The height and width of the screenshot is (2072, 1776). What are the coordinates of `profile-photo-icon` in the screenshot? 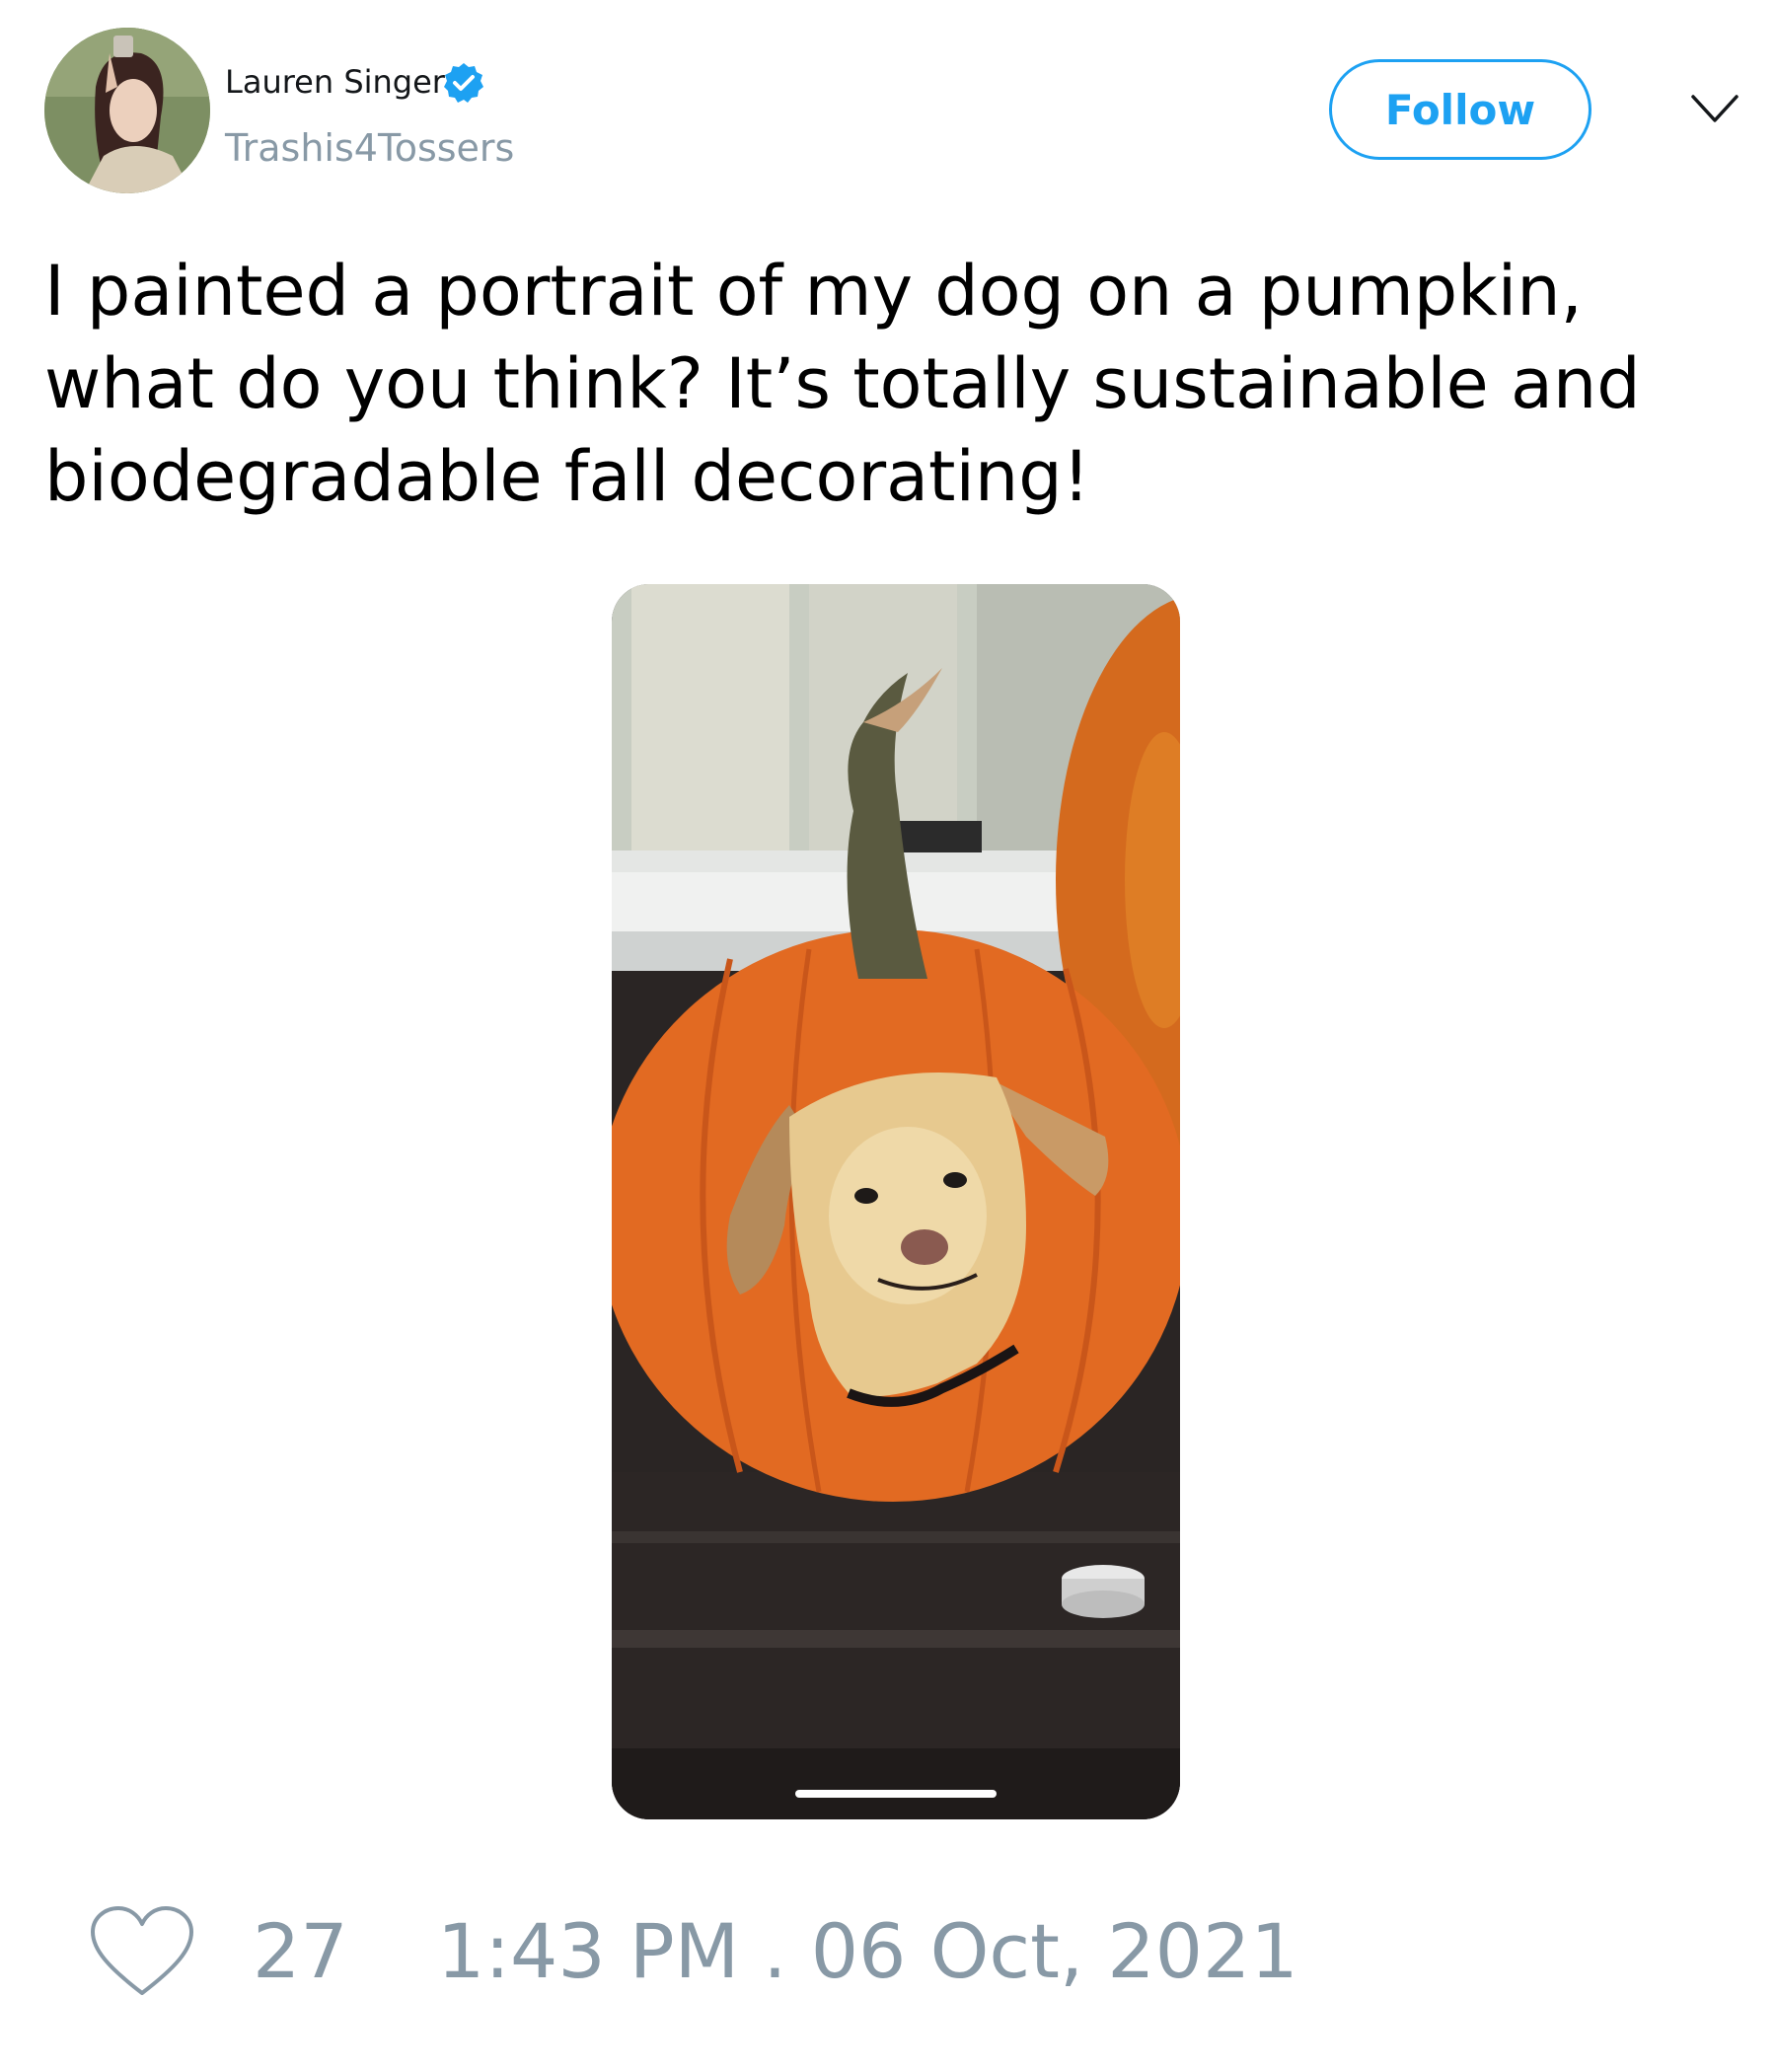 It's located at (127, 111).